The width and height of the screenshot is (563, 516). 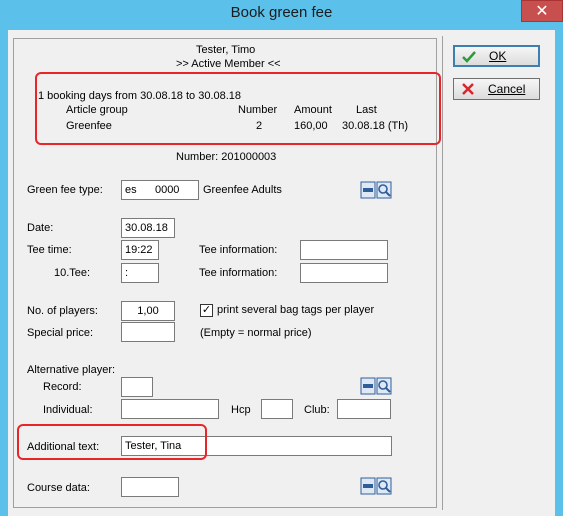 What do you see at coordinates (60, 333) in the screenshot?
I see `special-price-label: Special price:` at bounding box center [60, 333].